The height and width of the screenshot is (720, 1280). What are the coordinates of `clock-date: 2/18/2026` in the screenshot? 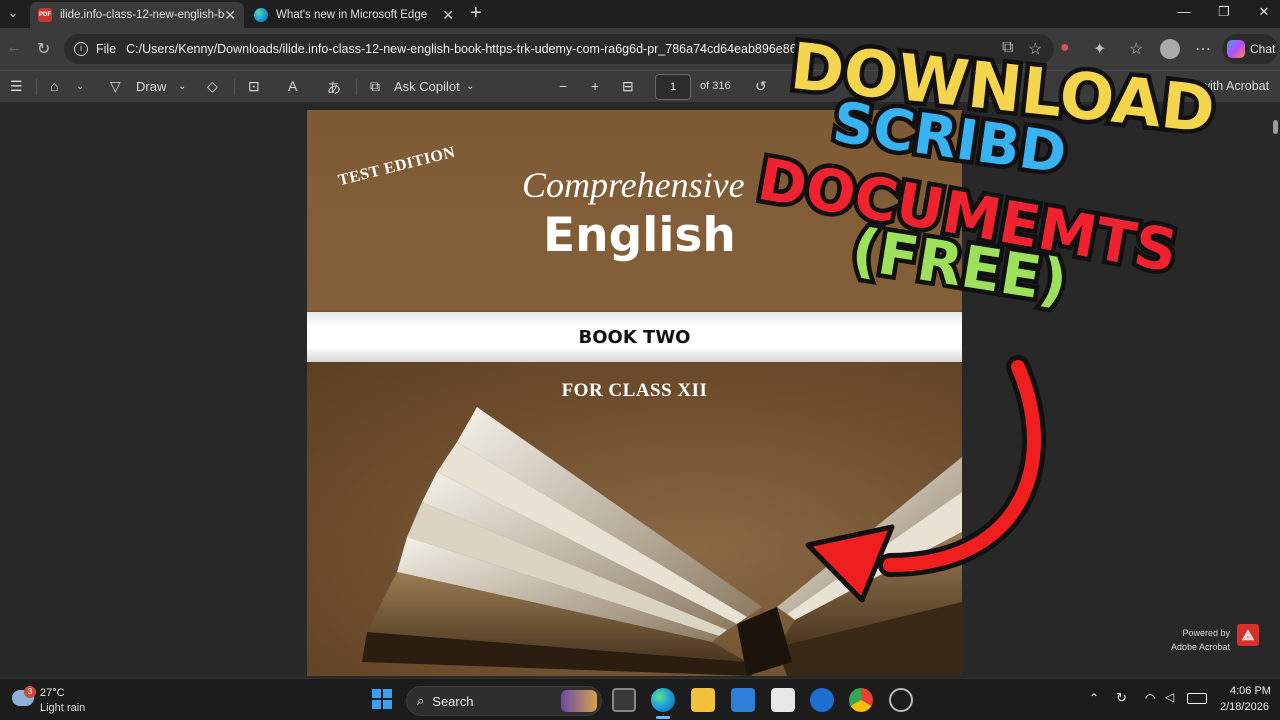 It's located at (1244, 707).